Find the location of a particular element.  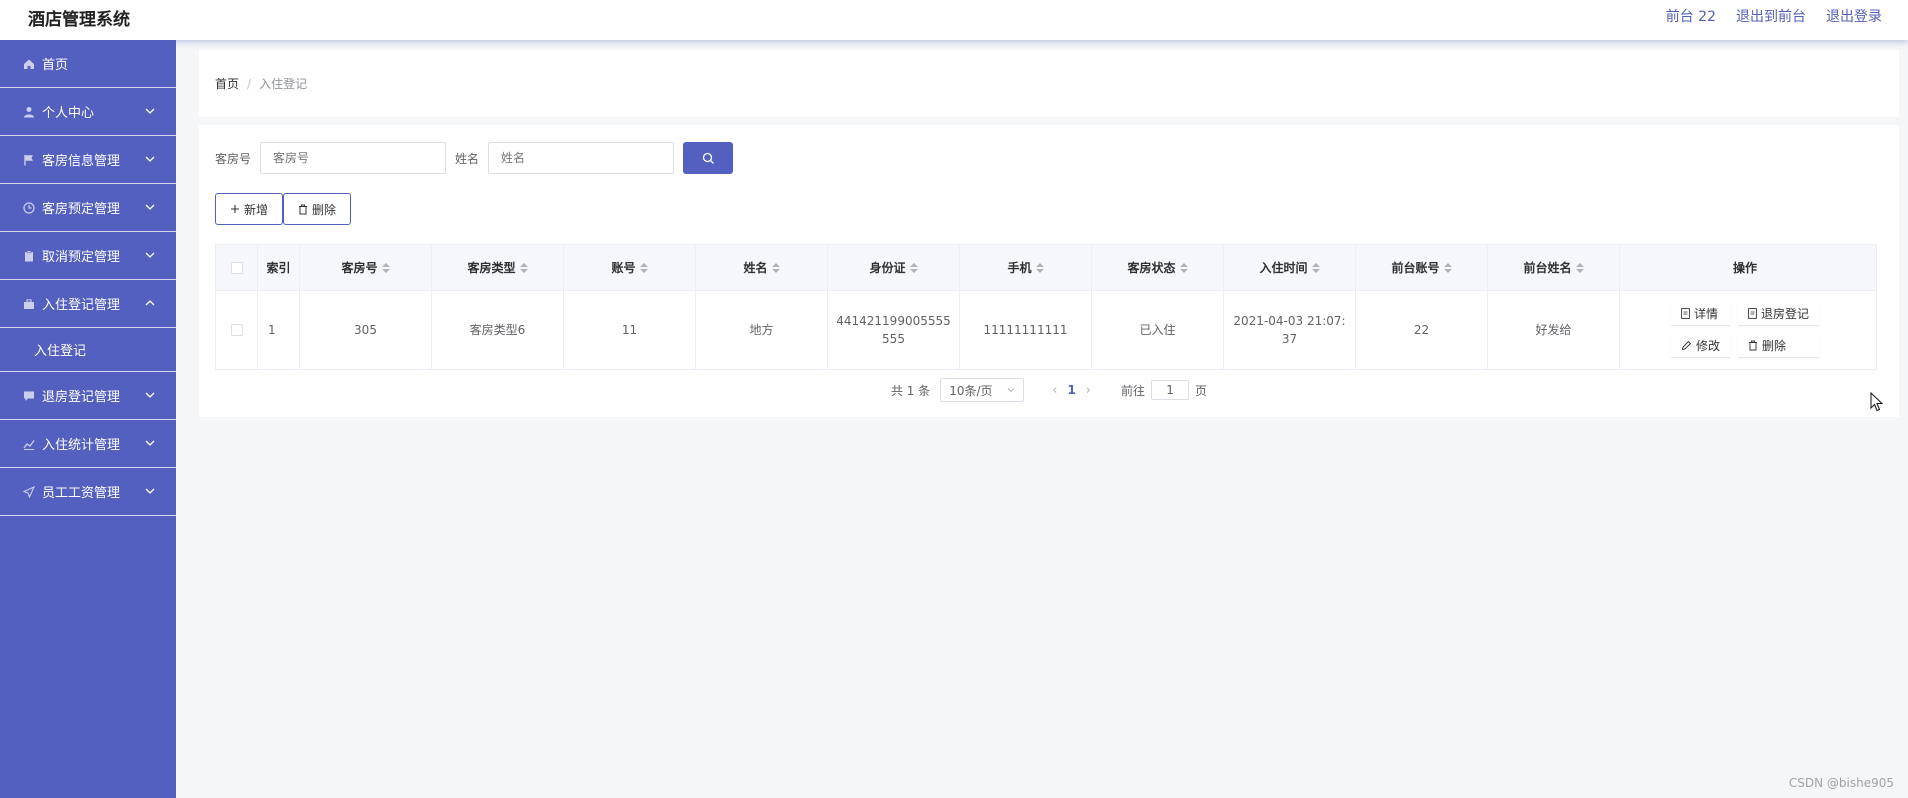

sidebar-item-personal-center: 个人中心 is located at coordinates (88, 112).